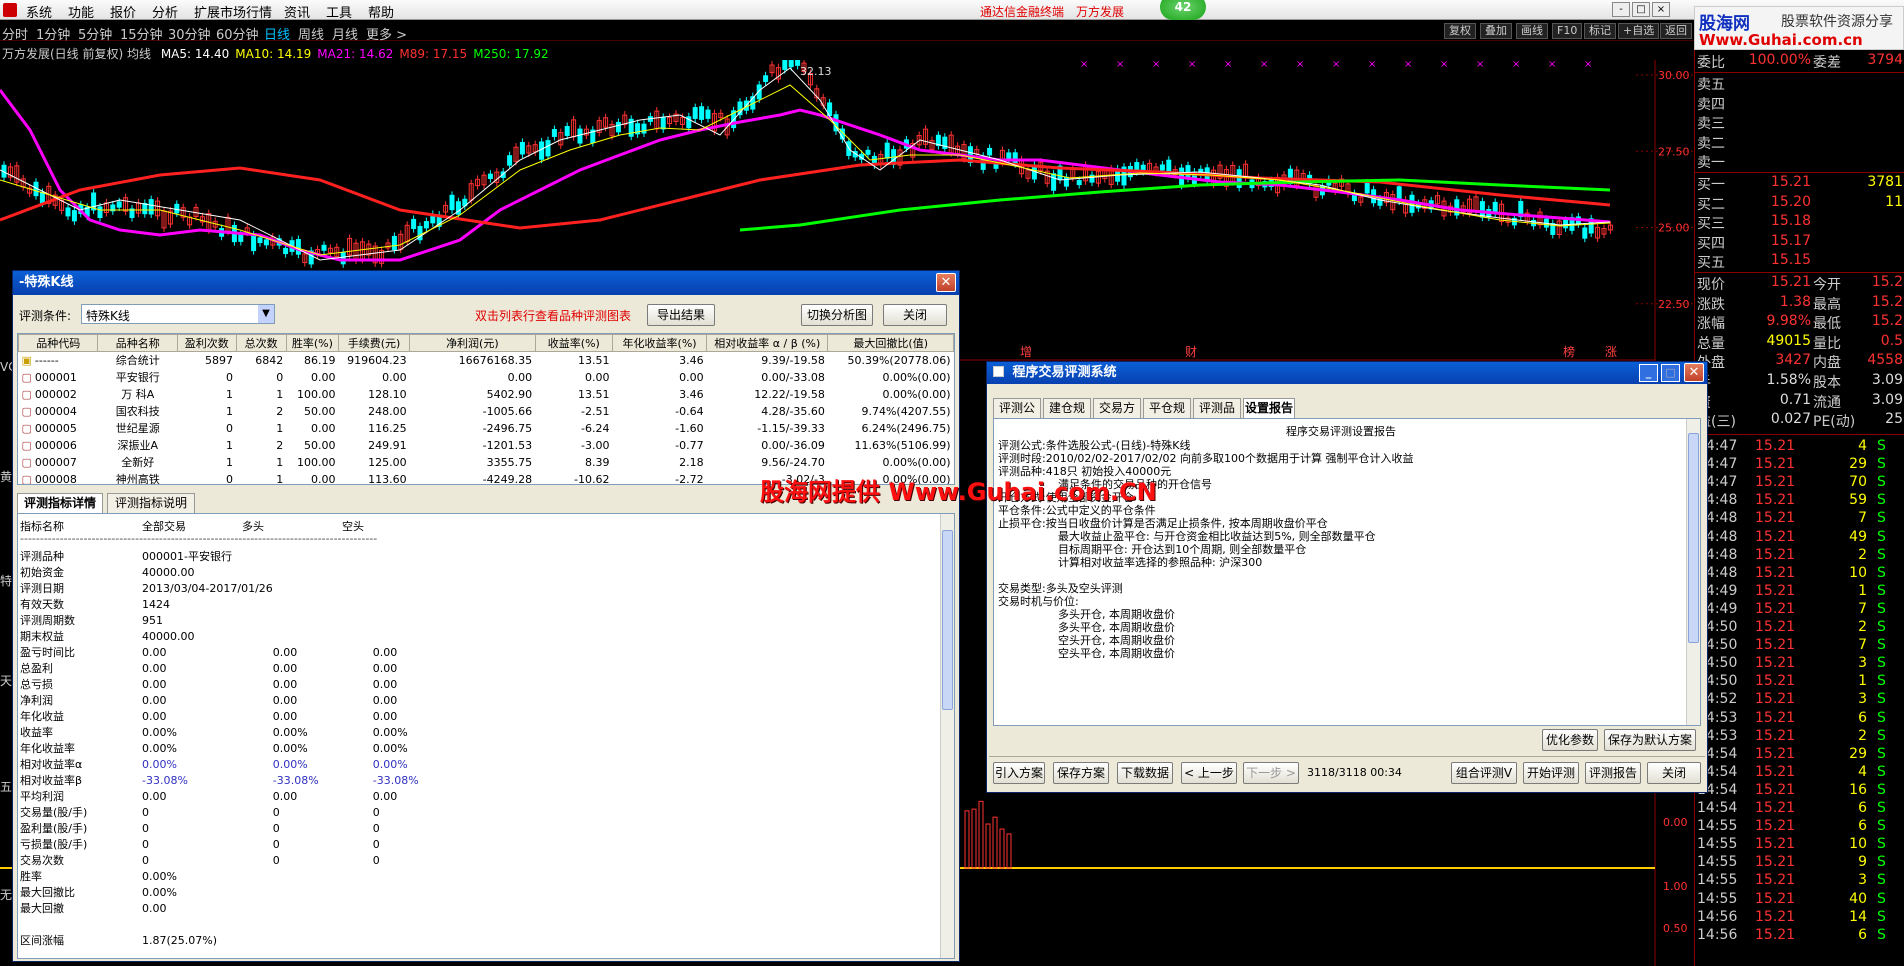  What do you see at coordinates (1269, 408) in the screenshot?
I see `tab-5: 设置报告` at bounding box center [1269, 408].